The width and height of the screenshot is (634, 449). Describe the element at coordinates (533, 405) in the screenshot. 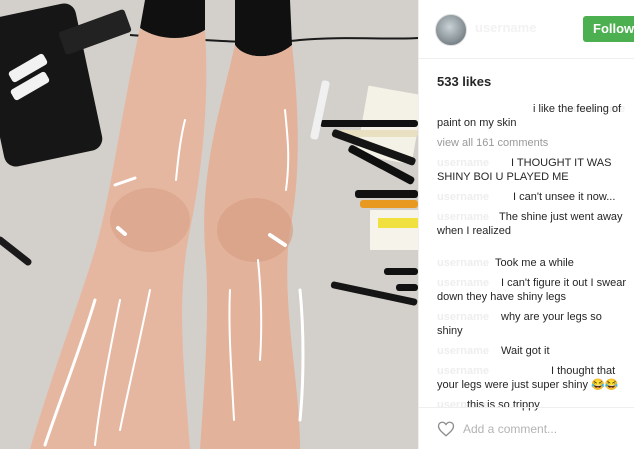

I see `comment: username this is so trippy` at that location.